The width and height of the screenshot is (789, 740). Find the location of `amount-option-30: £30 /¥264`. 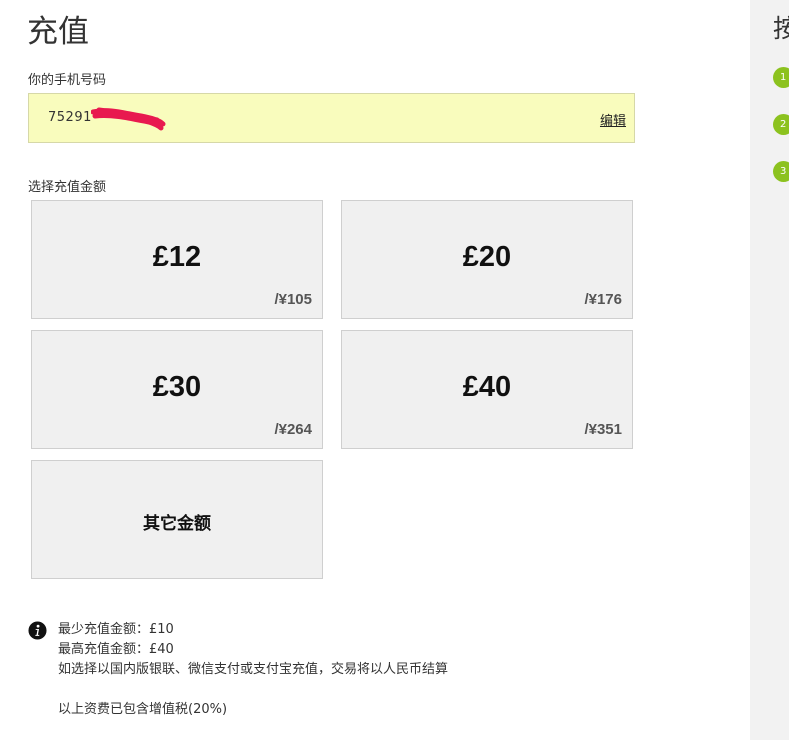

amount-option-30: £30 /¥264 is located at coordinates (177, 389).